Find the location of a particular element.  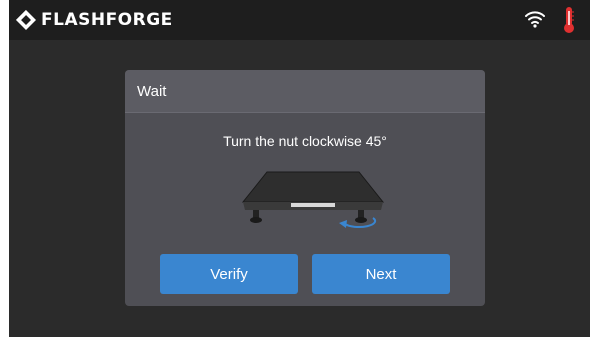

dialog-header: Wait is located at coordinates (305, 91).